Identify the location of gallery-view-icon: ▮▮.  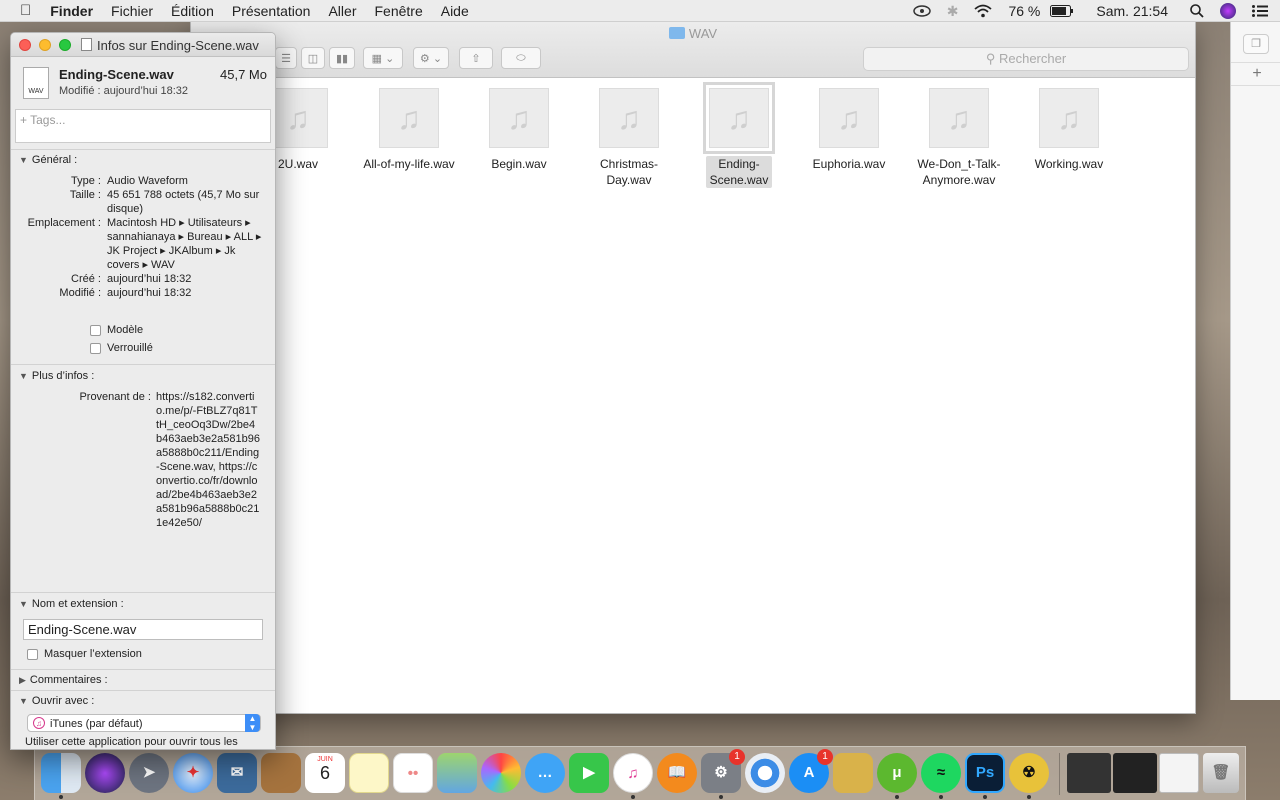
(342, 58).